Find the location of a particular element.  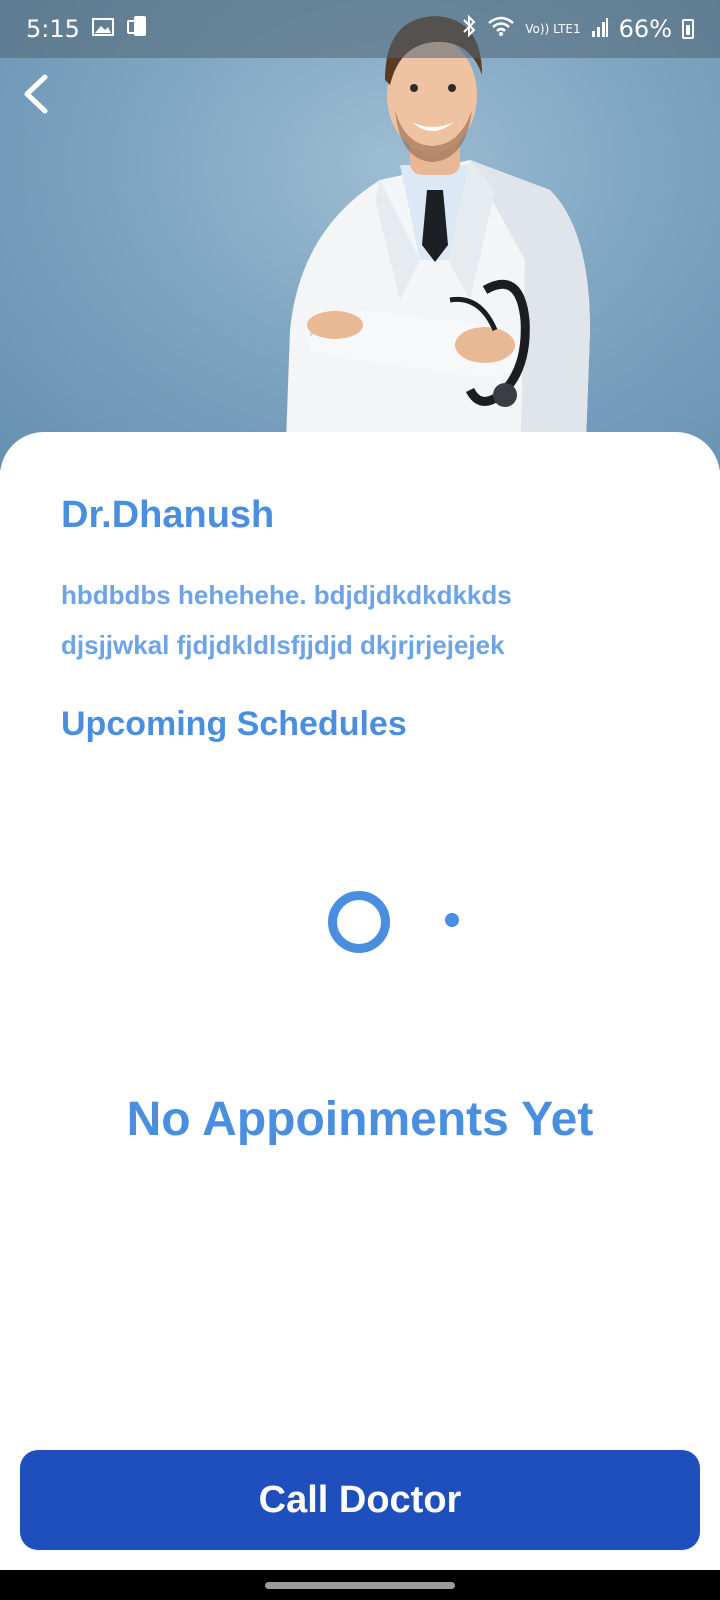

chevron-left-icon is located at coordinates (36, 94).